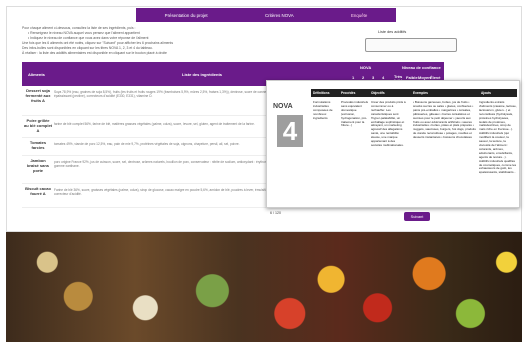 This screenshot has width=528, height=347. What do you see at coordinates (290, 131) in the screenshot?
I see `nova-4-badge: 4` at bounding box center [290, 131].